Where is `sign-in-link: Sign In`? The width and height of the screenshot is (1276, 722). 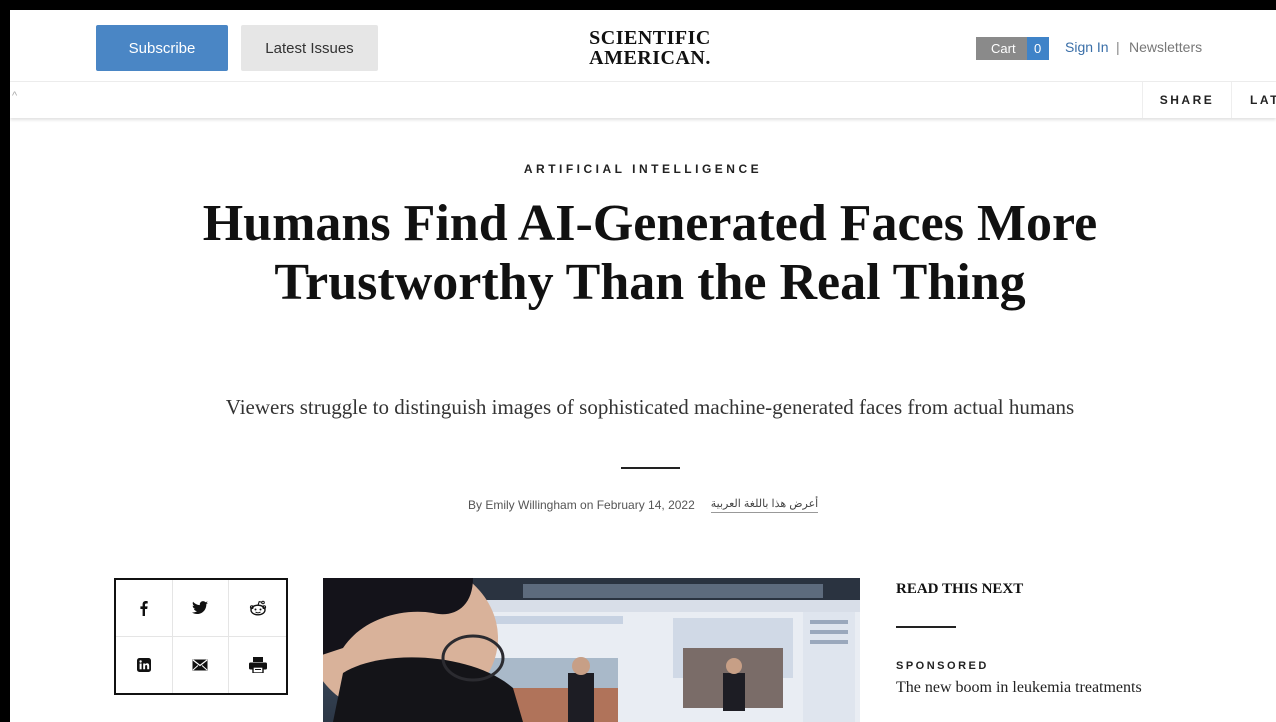
sign-in-link: Sign In is located at coordinates (1087, 47).